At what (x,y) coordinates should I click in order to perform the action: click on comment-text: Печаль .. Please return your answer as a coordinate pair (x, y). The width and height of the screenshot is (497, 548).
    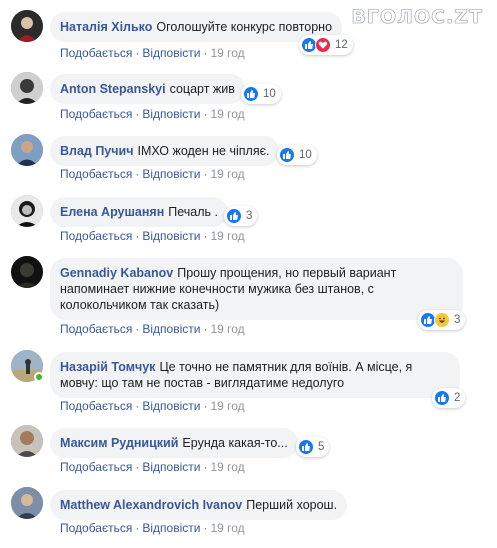
    Looking at the image, I should click on (193, 212).